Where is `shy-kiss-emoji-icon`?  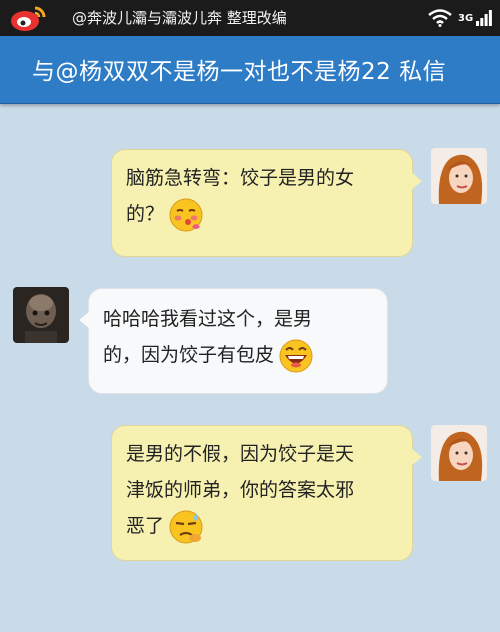
shy-kiss-emoji-icon is located at coordinates (186, 214).